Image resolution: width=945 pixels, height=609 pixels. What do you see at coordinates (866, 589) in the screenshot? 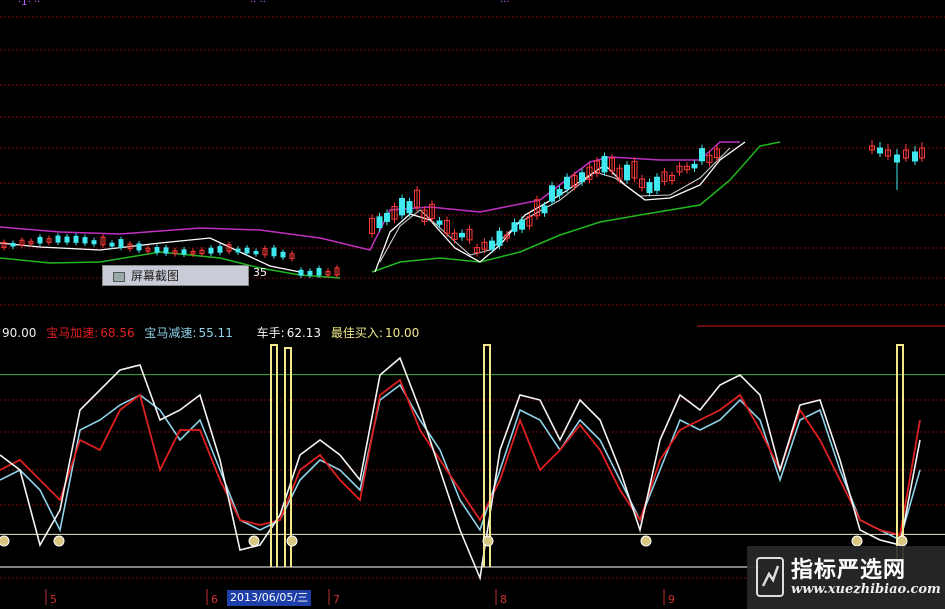
I see `watermark-en-text: www.xuezhibiao.com` at bounding box center [866, 589].